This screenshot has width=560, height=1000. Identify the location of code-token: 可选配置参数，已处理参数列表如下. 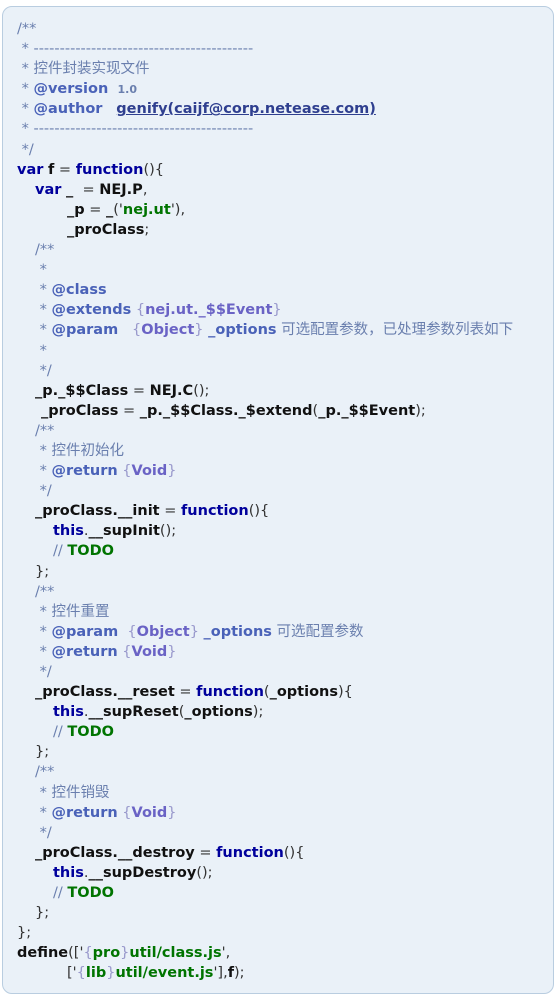
(395, 330).